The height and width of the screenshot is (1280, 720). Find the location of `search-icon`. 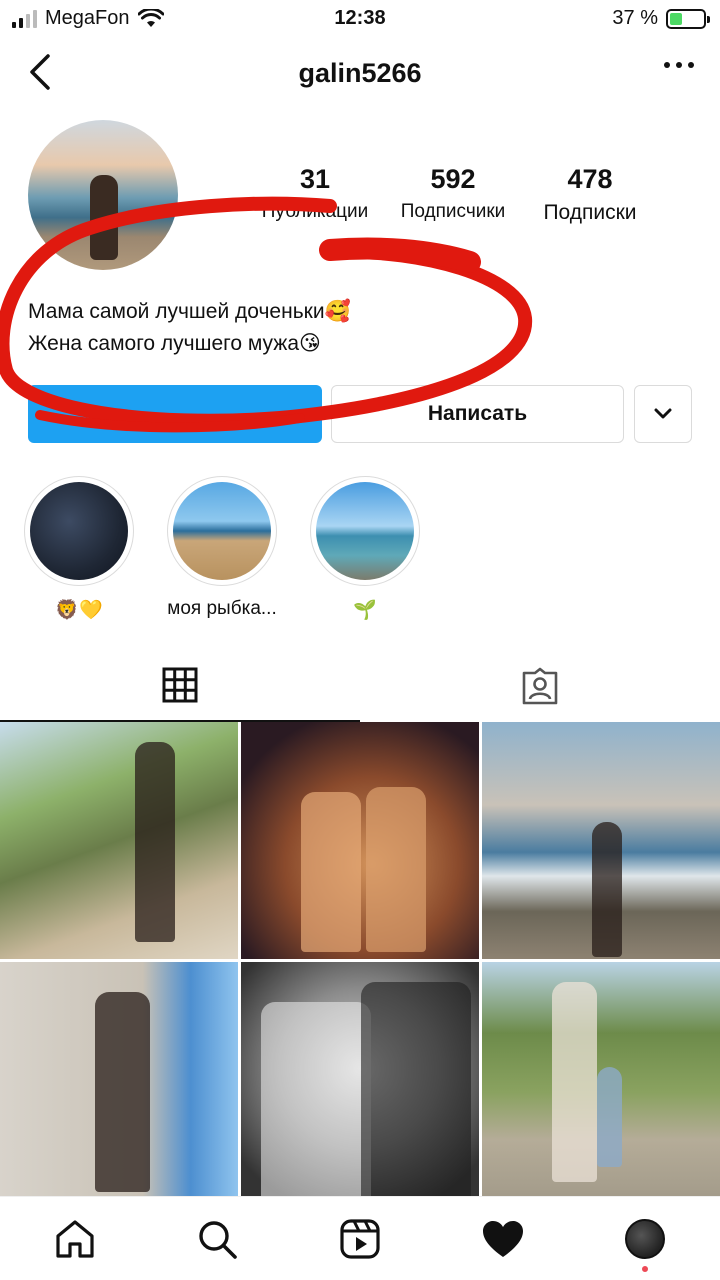

search-icon is located at coordinates (218, 1240).